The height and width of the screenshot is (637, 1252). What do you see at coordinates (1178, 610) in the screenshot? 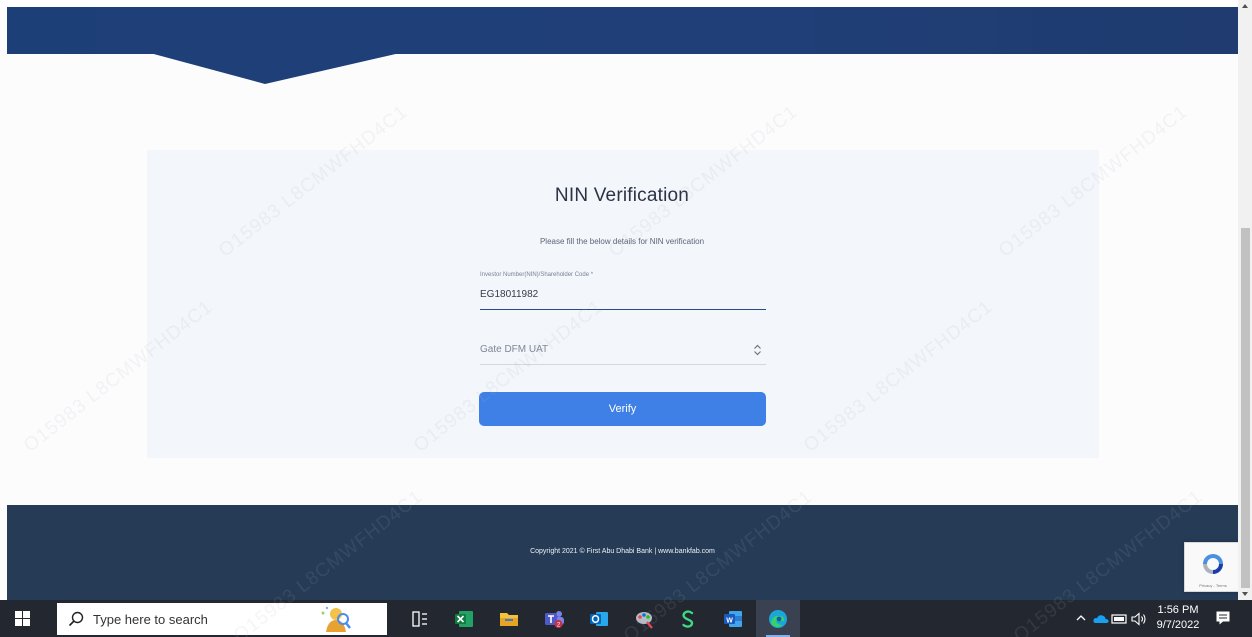
I see `clock-time: 1:56 PM` at bounding box center [1178, 610].